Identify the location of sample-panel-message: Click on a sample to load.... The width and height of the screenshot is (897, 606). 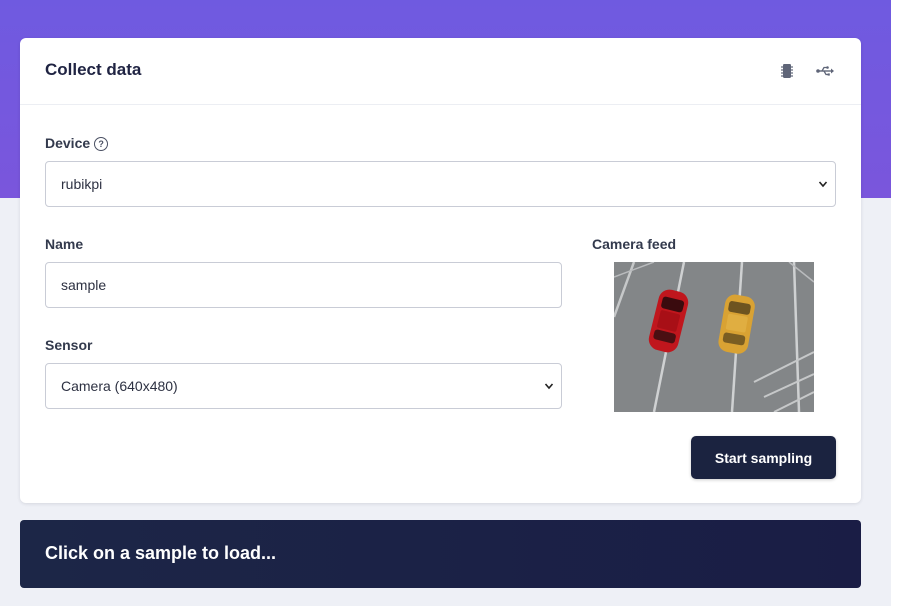
(161, 553).